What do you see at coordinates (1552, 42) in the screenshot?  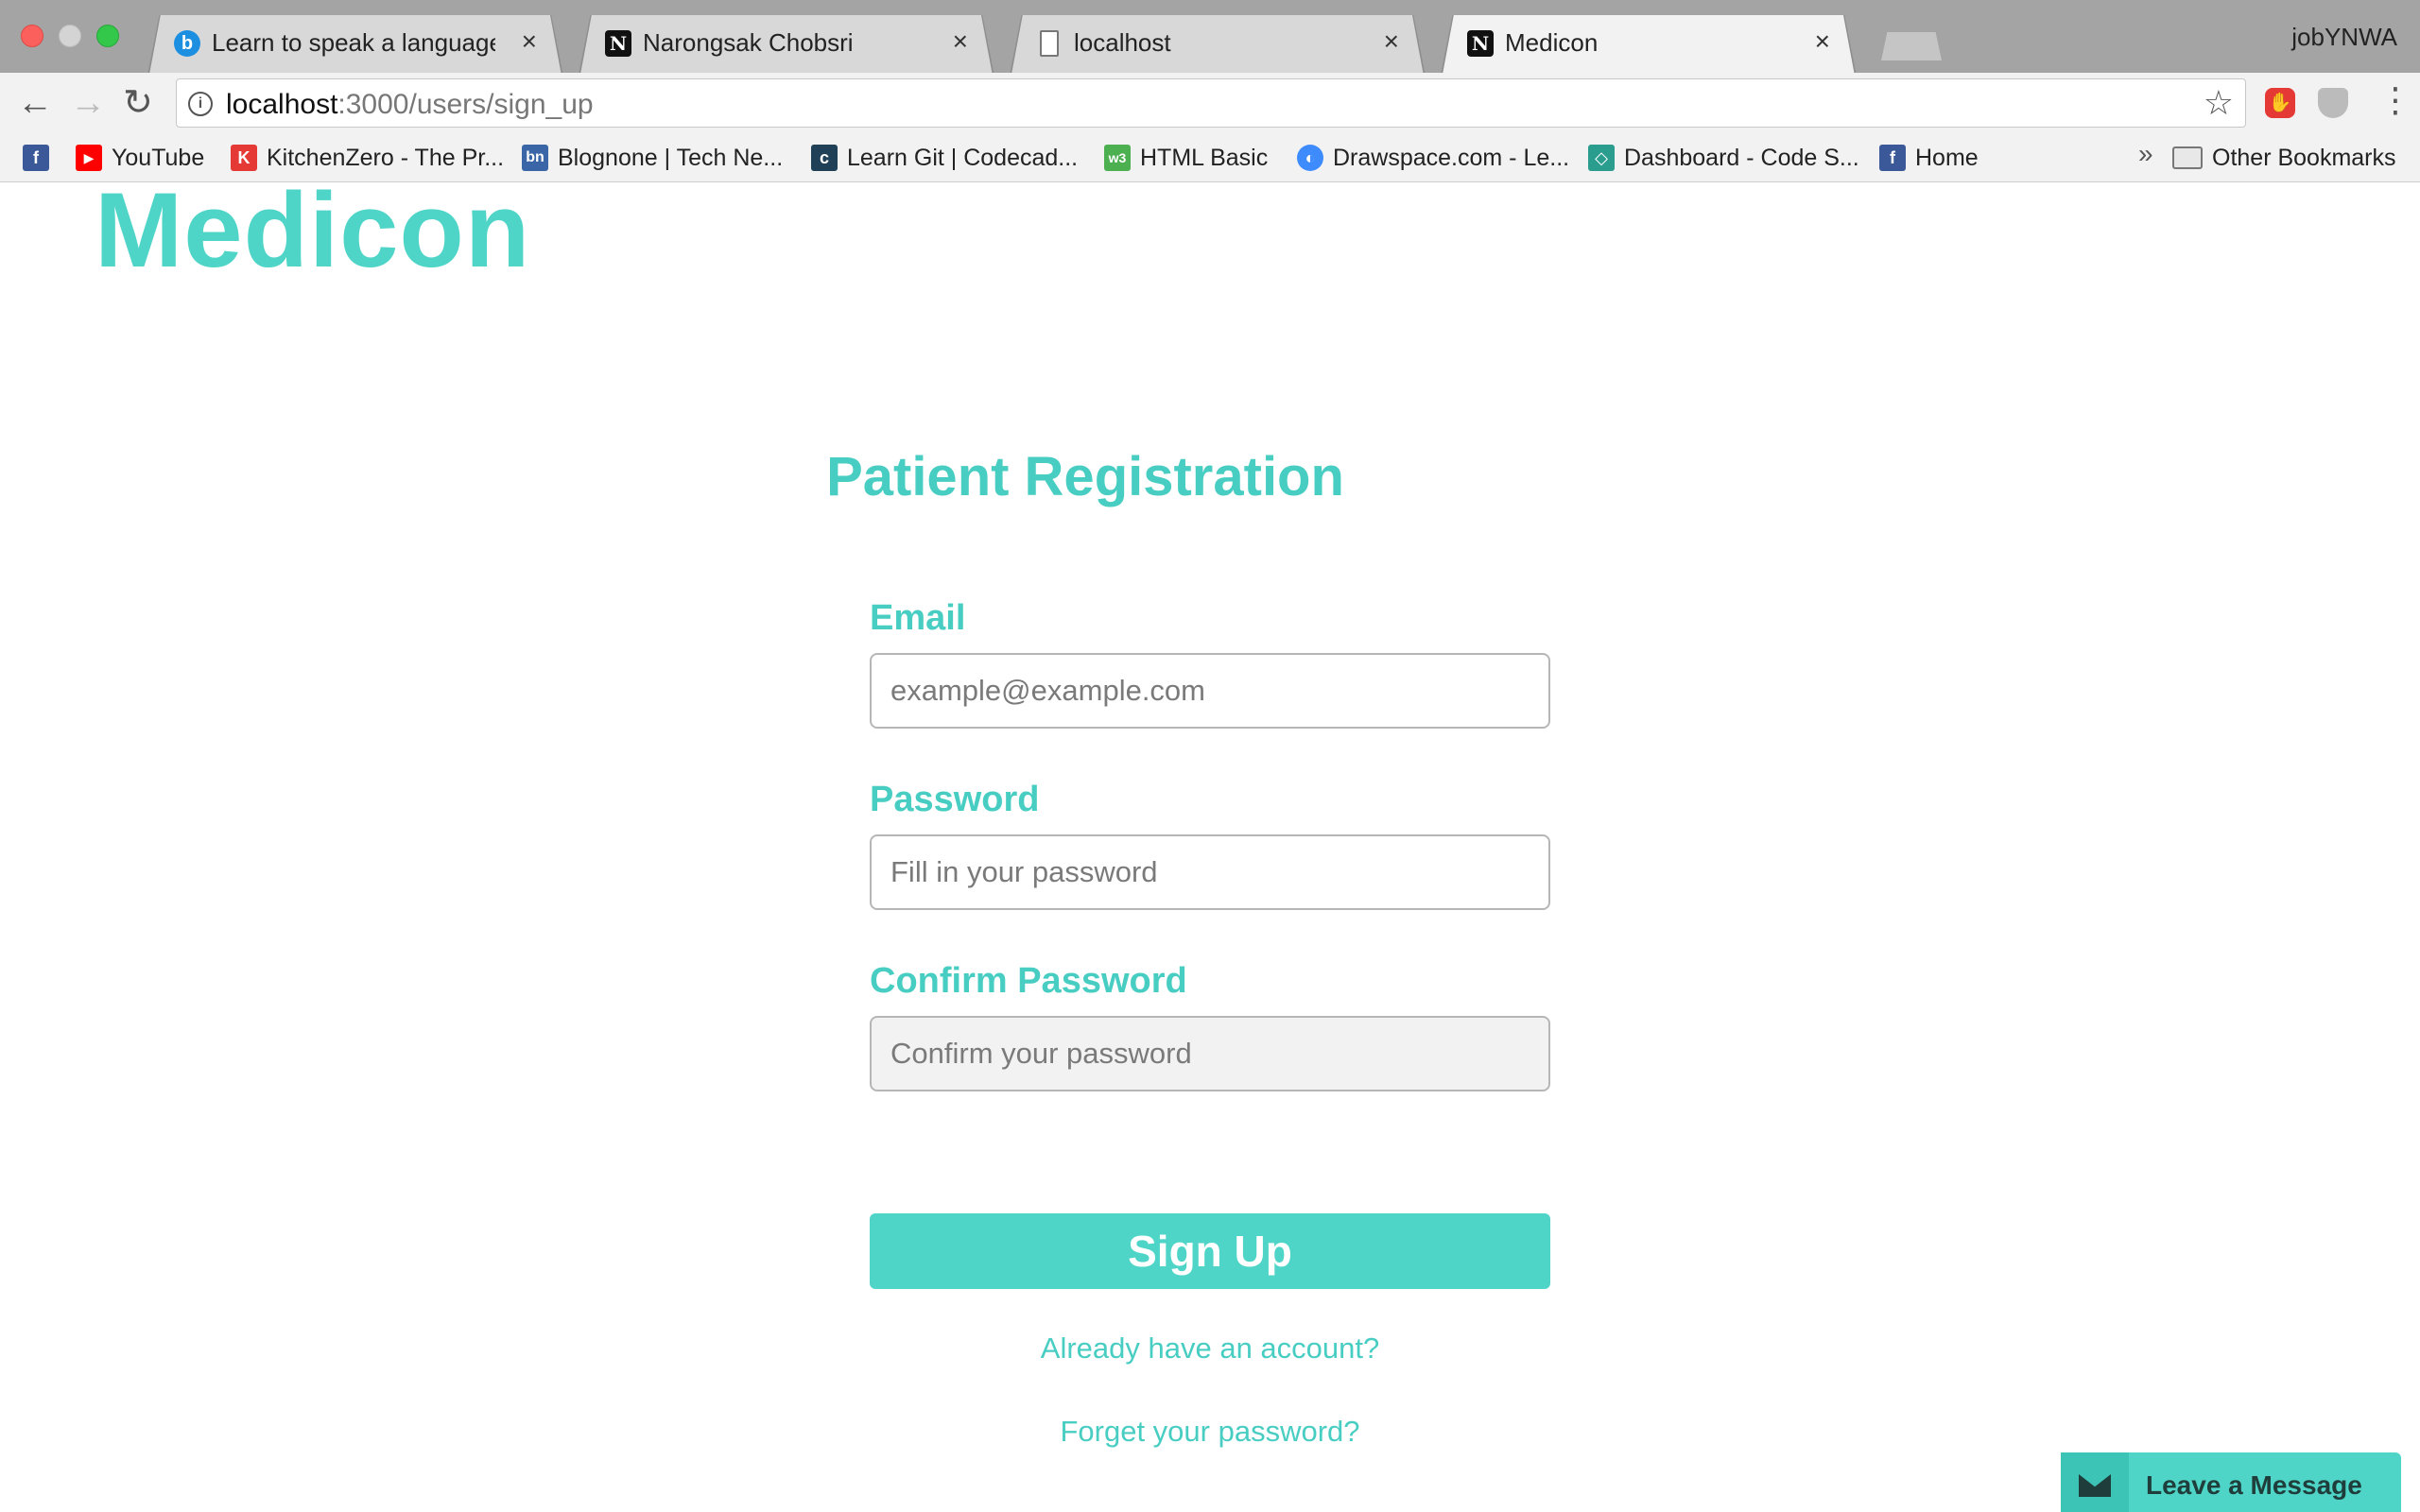 I see `tab-title: Medicon` at bounding box center [1552, 42].